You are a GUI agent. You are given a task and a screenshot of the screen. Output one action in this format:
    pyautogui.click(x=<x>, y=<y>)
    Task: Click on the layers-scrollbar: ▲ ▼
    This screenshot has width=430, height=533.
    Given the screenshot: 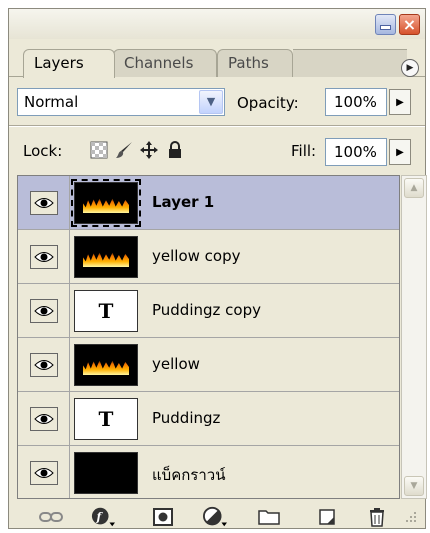 What is the action you would take?
    pyautogui.click(x=414, y=337)
    